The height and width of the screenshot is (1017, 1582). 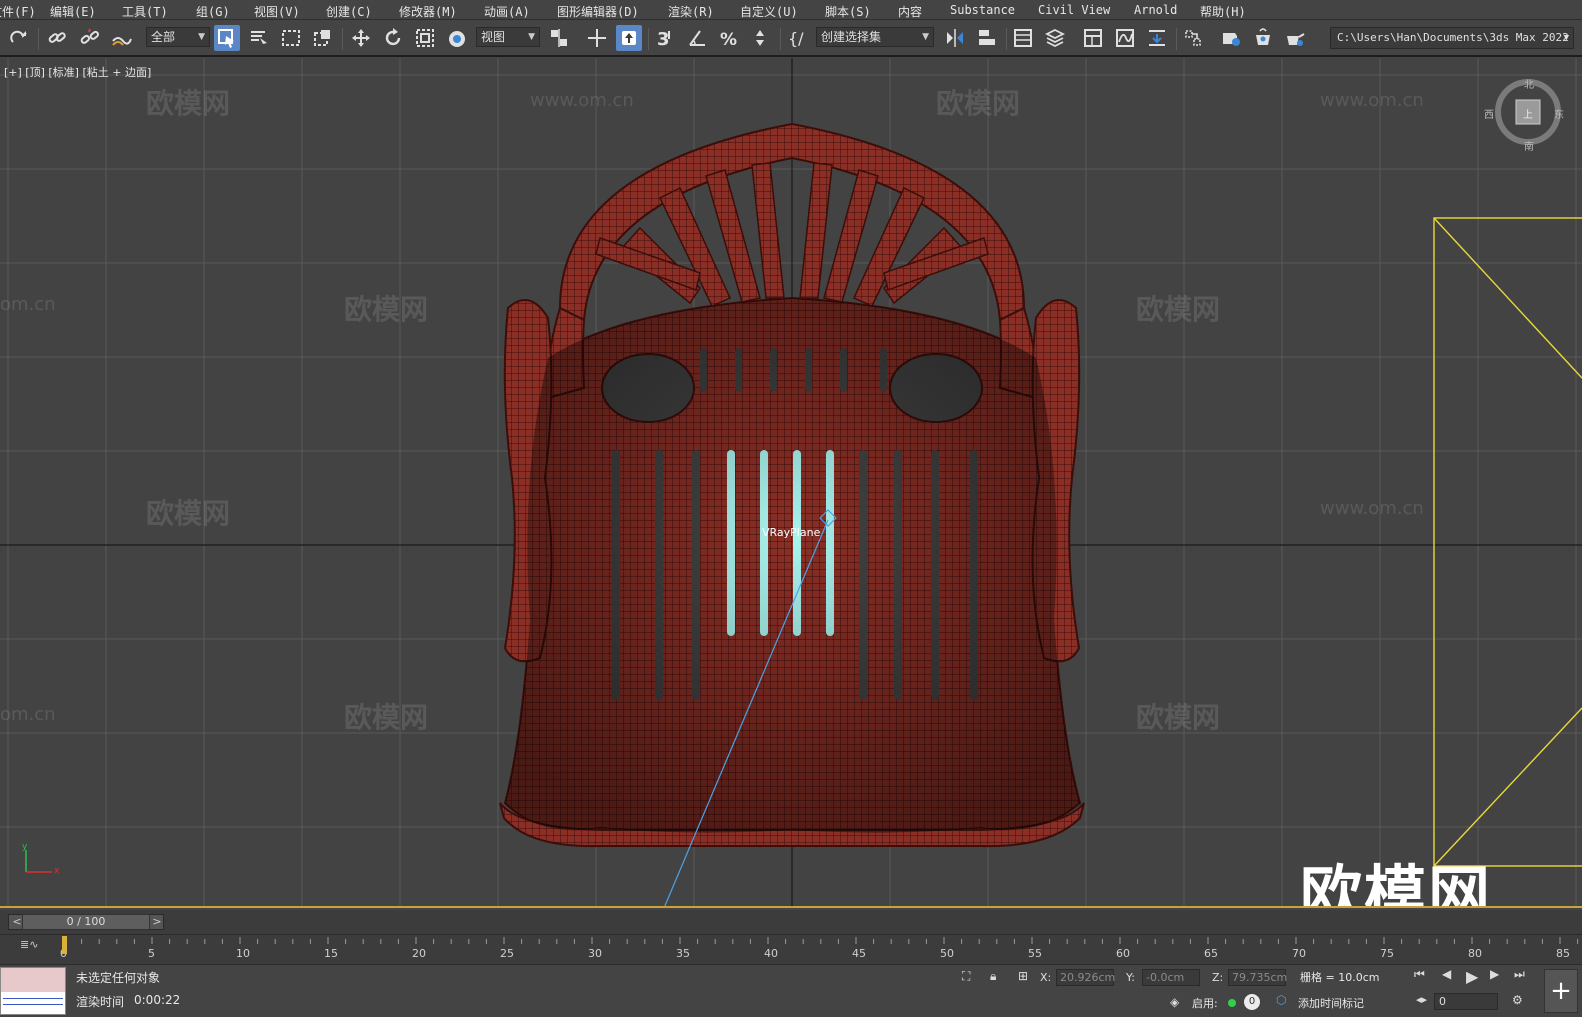 What do you see at coordinates (1085, 977) in the screenshot?
I see `x-coord-field: 20.926cm` at bounding box center [1085, 977].